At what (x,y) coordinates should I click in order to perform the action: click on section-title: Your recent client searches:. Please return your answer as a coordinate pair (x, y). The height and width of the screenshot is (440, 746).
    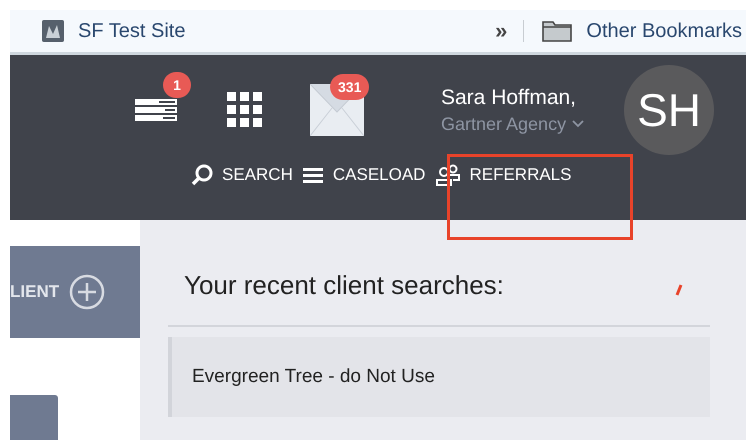
    Looking at the image, I should click on (344, 285).